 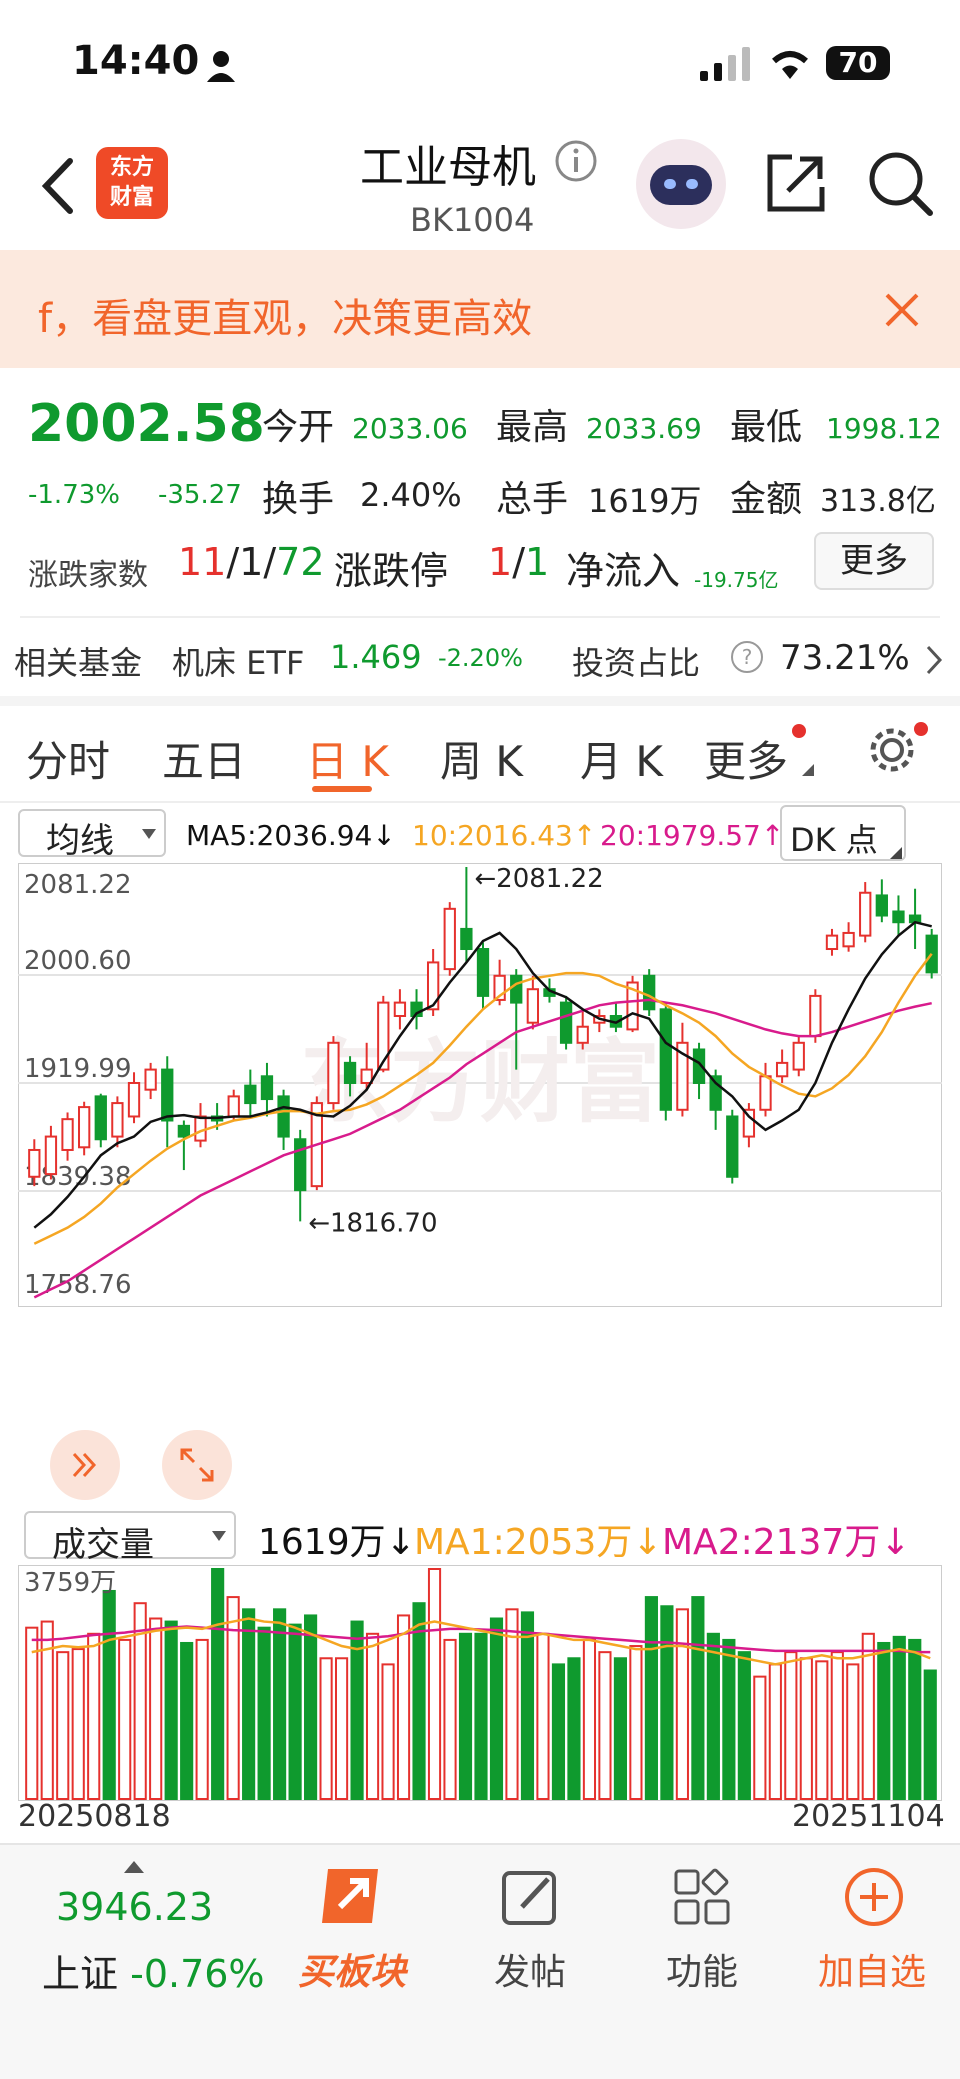 I want to click on volume-select-label: 成交量, so click(x=103, y=1545).